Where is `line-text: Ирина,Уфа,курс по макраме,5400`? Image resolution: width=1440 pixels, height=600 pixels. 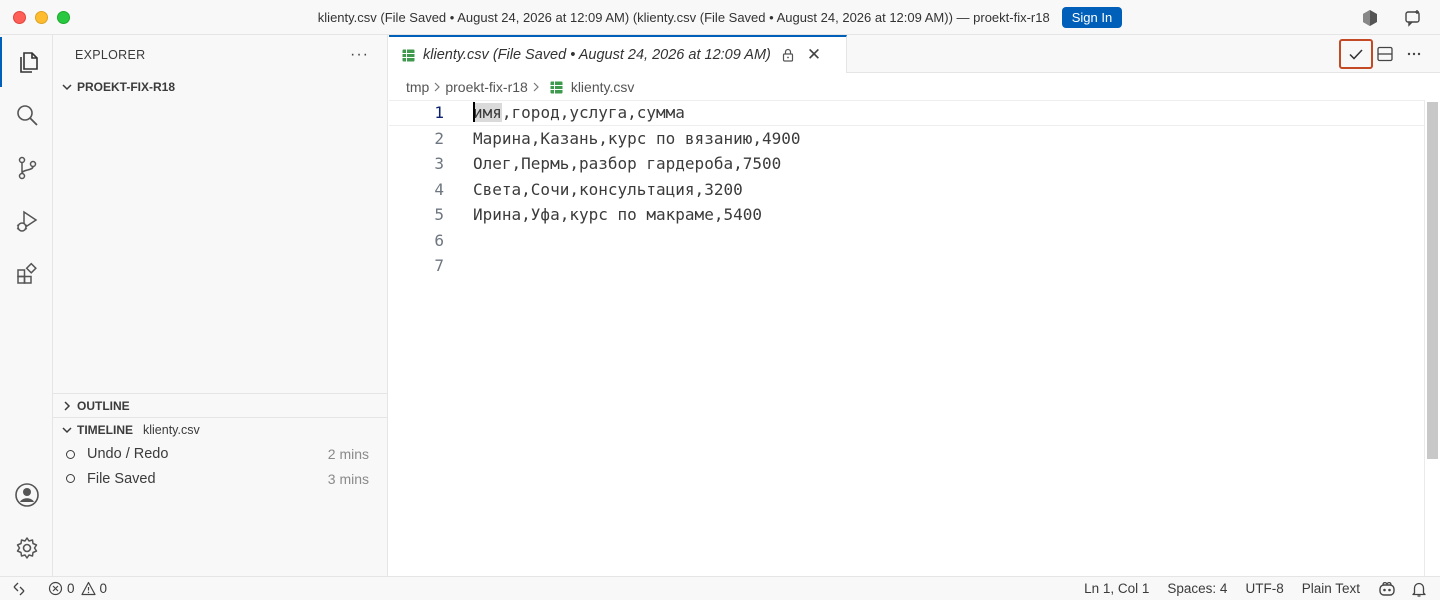 line-text: Ирина,Уфа,курс по макраме,5400 is located at coordinates (617, 215).